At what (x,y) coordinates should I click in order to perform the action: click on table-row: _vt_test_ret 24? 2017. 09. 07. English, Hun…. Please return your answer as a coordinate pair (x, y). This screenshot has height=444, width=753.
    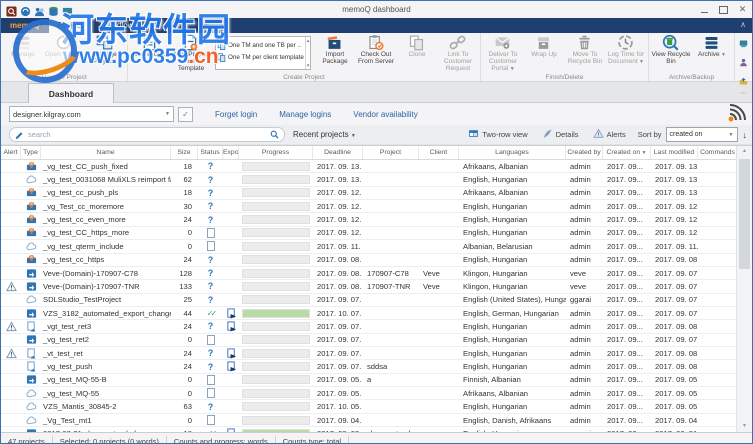
    Looking at the image, I should click on (368, 354).